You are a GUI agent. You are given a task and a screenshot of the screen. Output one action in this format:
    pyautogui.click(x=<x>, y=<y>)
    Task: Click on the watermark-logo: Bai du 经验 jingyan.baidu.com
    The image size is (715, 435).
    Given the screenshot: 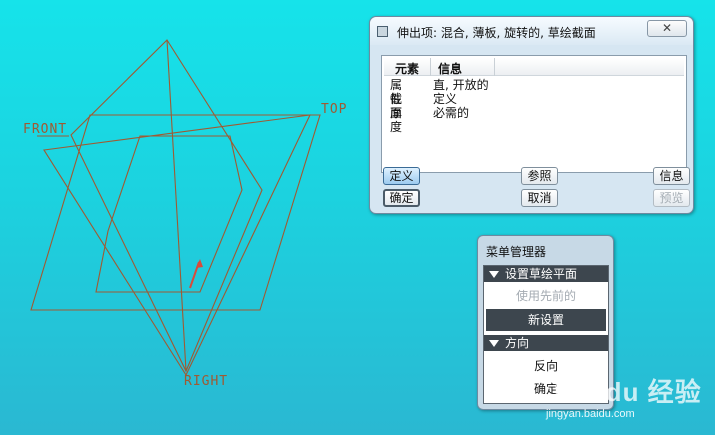 What is the action you would take?
    pyautogui.click(x=626, y=400)
    